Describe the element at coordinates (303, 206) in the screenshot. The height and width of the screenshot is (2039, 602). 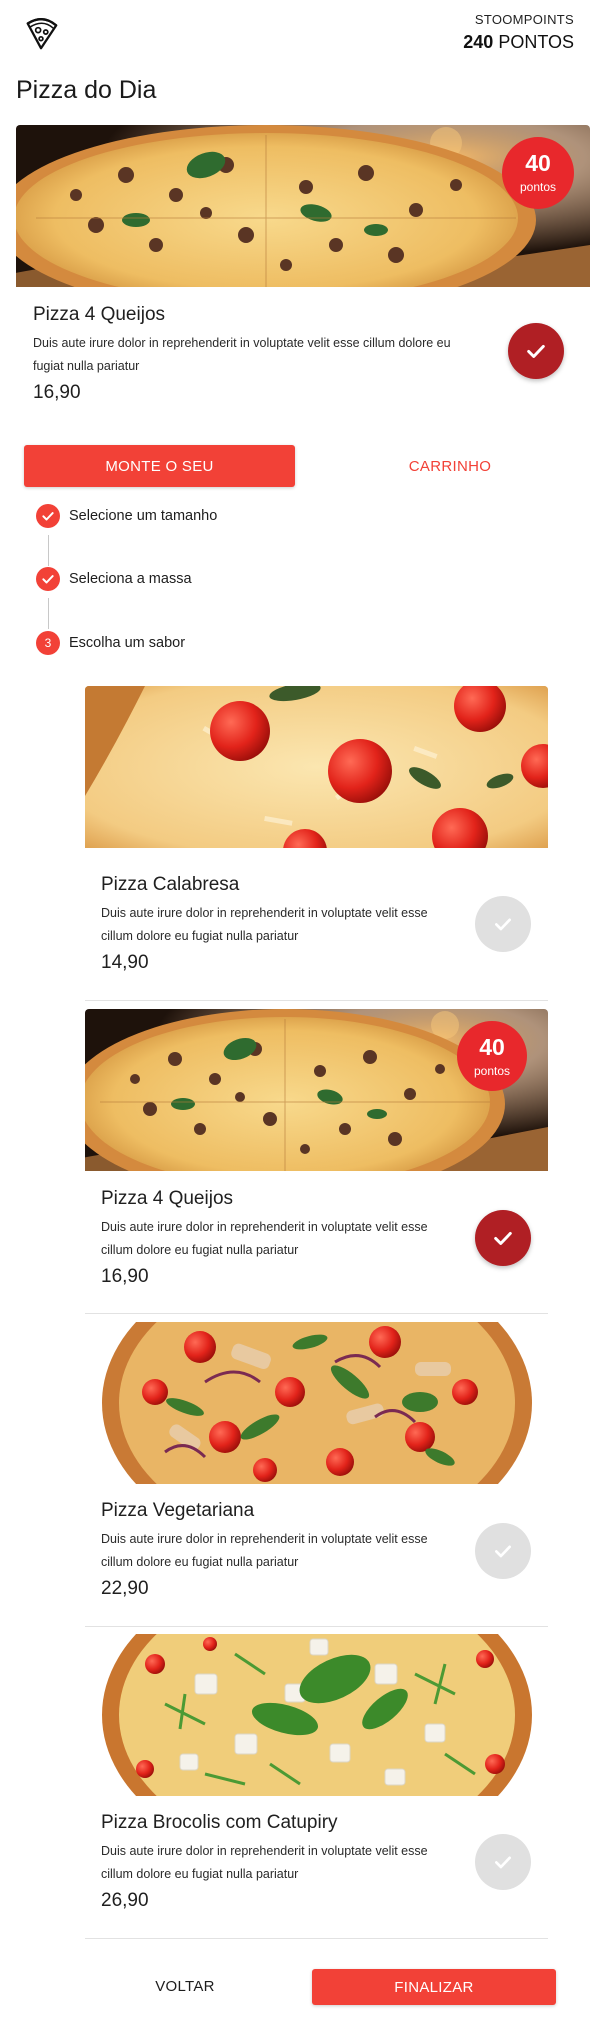
I see `featured-pizza-image: 40 pontos` at that location.